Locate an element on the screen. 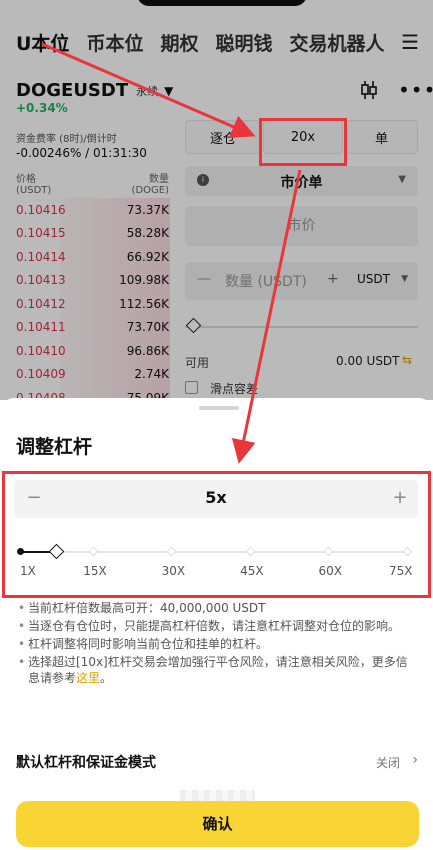 The image size is (433, 850). drag-handle is located at coordinates (219, 408).